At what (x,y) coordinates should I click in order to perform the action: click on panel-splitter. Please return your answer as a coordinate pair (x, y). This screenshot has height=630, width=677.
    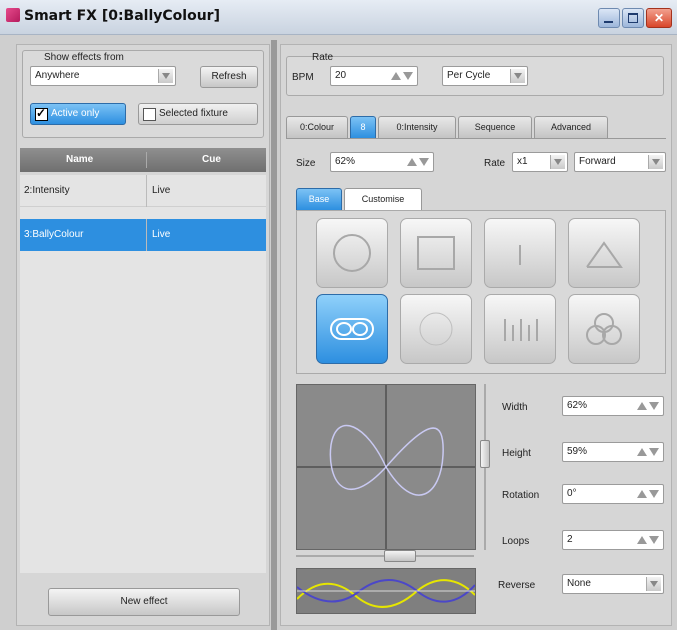
    Looking at the image, I should click on (274, 335).